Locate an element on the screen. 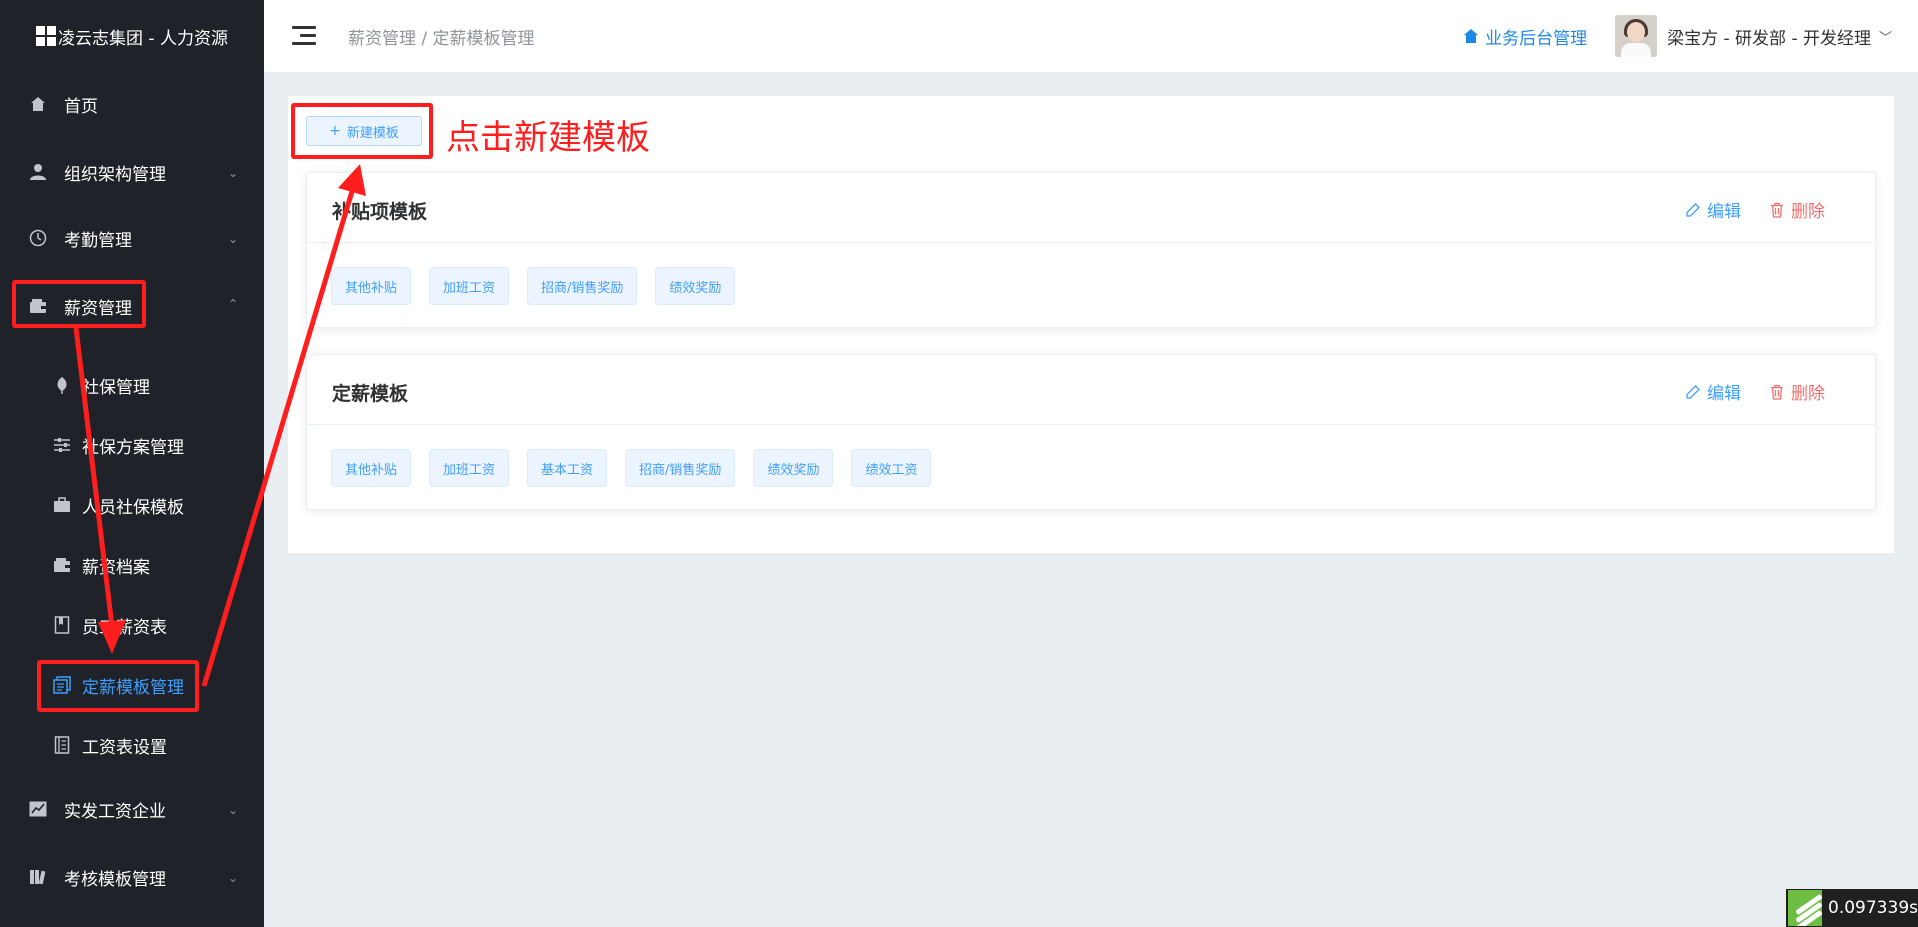  annotation-arrows is located at coordinates (219, 425).